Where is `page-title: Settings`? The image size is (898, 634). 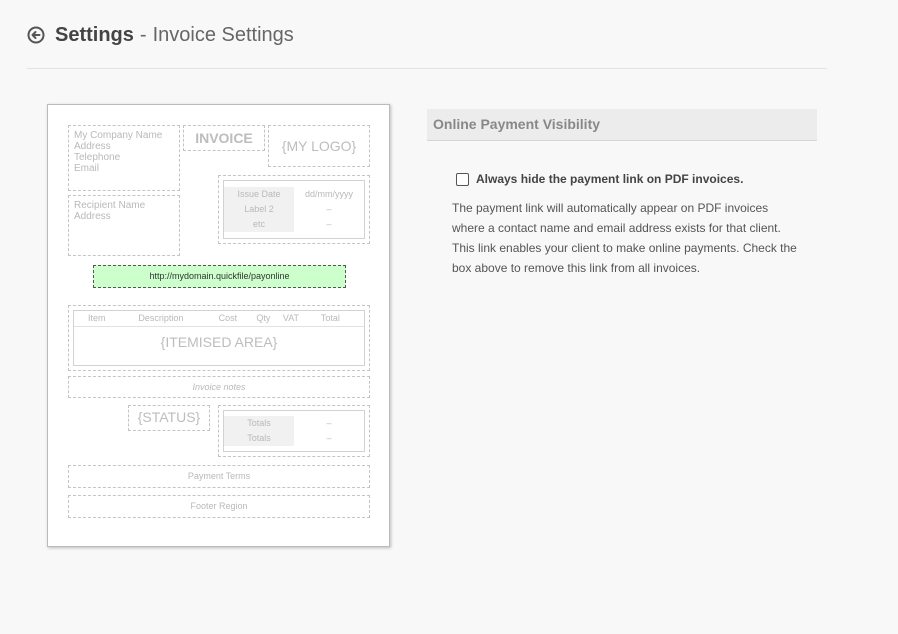
page-title: Settings is located at coordinates (94, 34).